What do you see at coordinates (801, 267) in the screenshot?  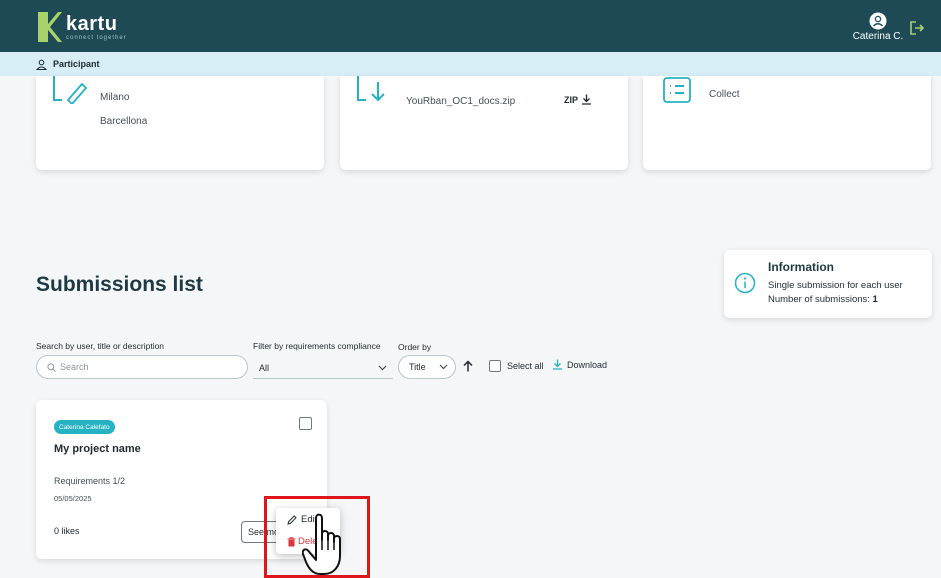 I see `info-title: Information` at bounding box center [801, 267].